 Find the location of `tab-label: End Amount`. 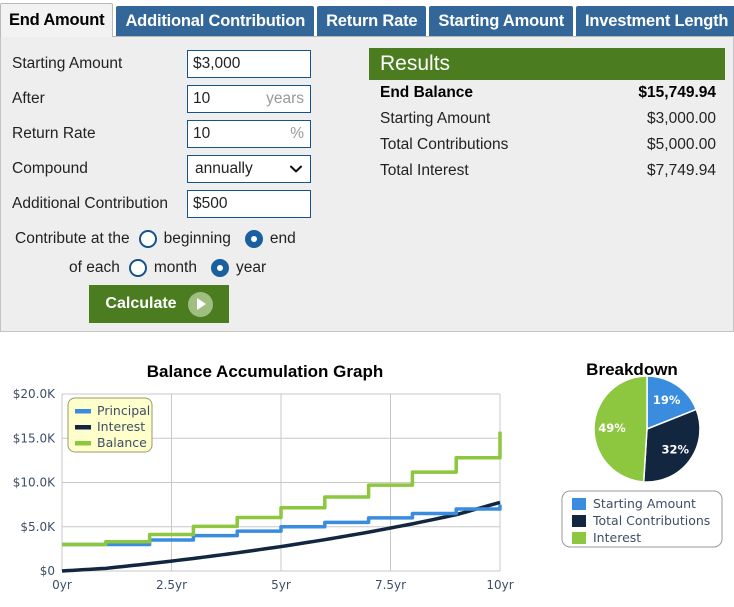

tab-label: End Amount is located at coordinates (57, 20).